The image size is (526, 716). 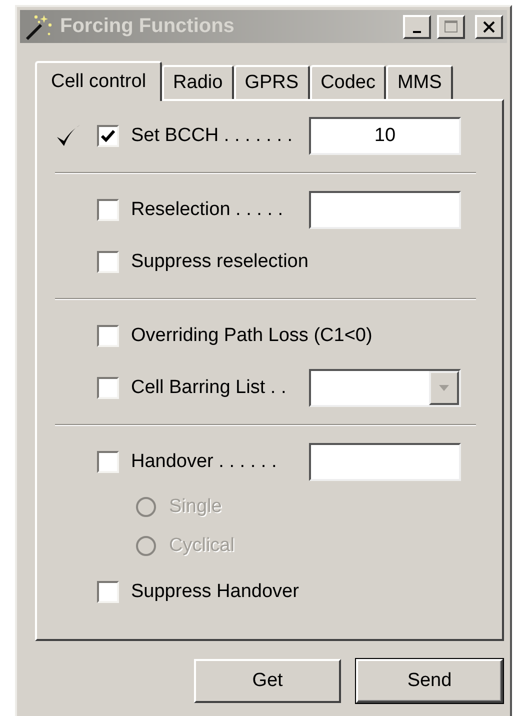 I want to click on tab: Radio, so click(x=198, y=82).